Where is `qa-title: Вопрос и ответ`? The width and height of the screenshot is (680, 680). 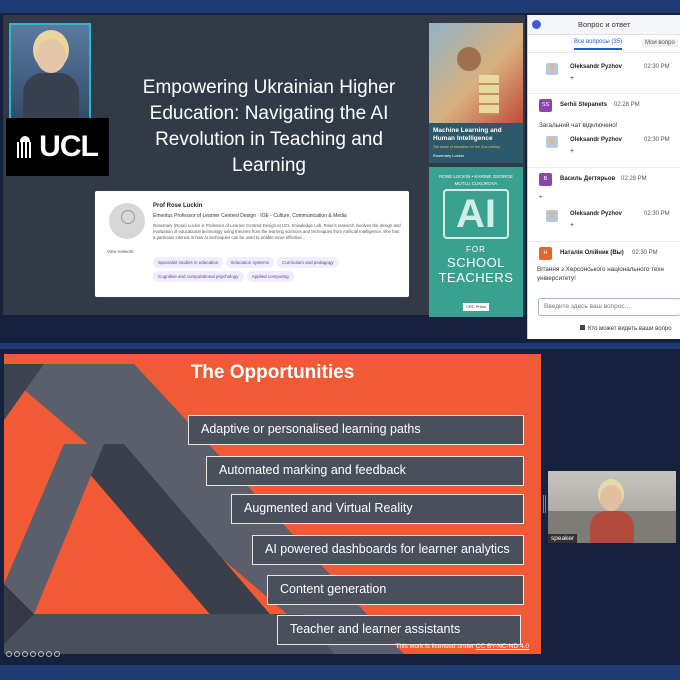
qa-title: Вопрос и ответ is located at coordinates (604, 24).